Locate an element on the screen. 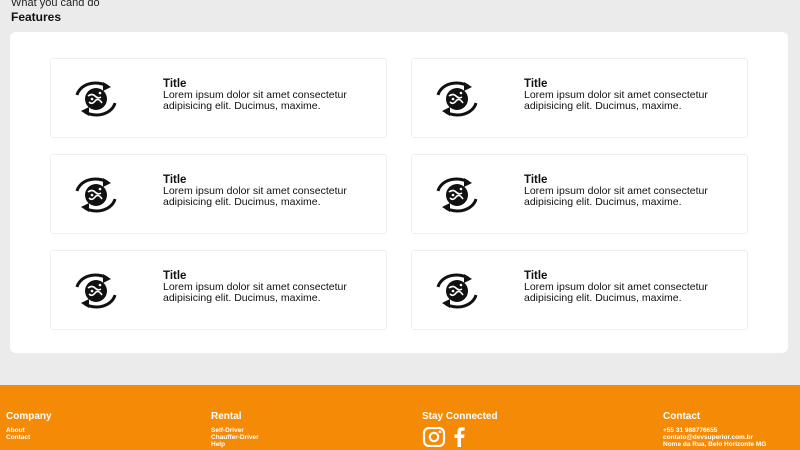 This screenshot has height=450, width=800. footer-link-help: Help is located at coordinates (235, 444).